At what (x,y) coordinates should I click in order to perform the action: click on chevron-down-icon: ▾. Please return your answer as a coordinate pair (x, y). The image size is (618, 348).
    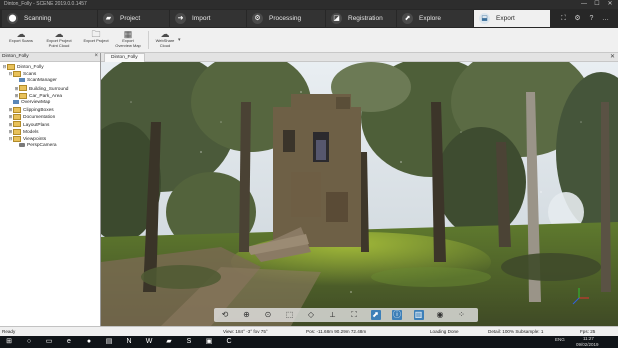
    Looking at the image, I should click on (179, 40).